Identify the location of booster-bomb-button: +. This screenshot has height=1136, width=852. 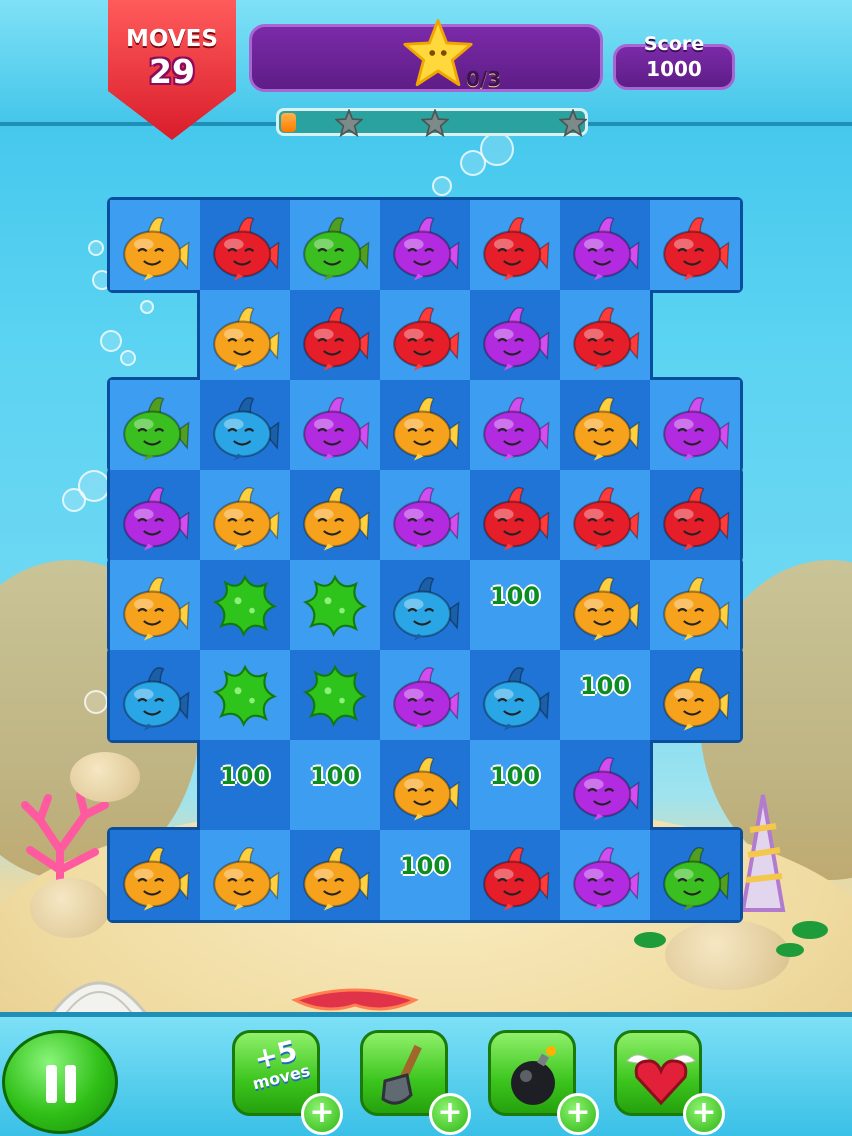
(543, 1082).